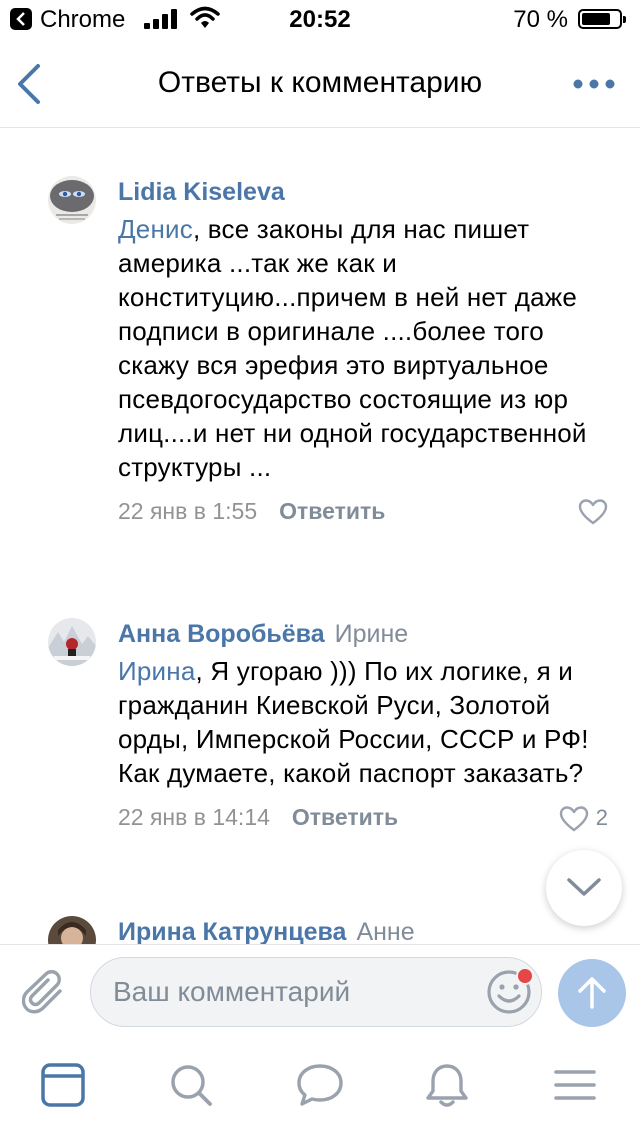 This screenshot has height=1136, width=640. Describe the element at coordinates (601, 817) in the screenshot. I see `like-count: 2` at that location.